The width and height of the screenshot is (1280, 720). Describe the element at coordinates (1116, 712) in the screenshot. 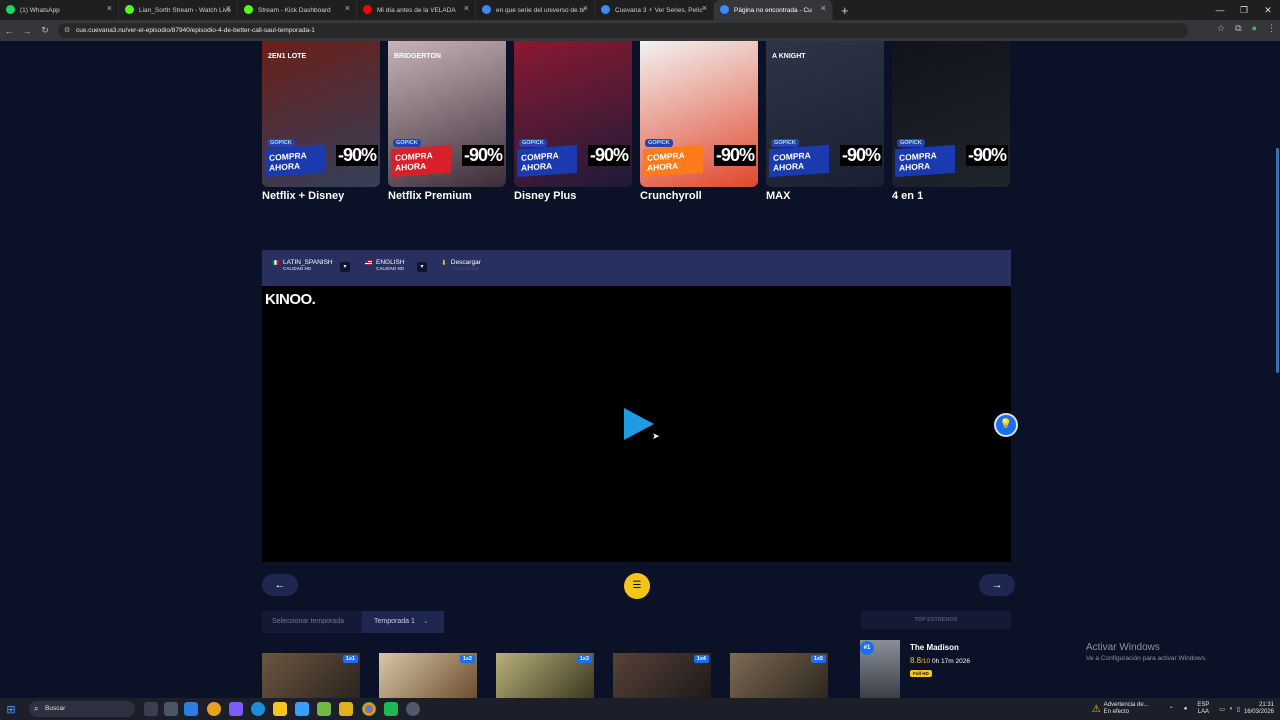

I see `tray-warning-sub: En efecto` at that location.